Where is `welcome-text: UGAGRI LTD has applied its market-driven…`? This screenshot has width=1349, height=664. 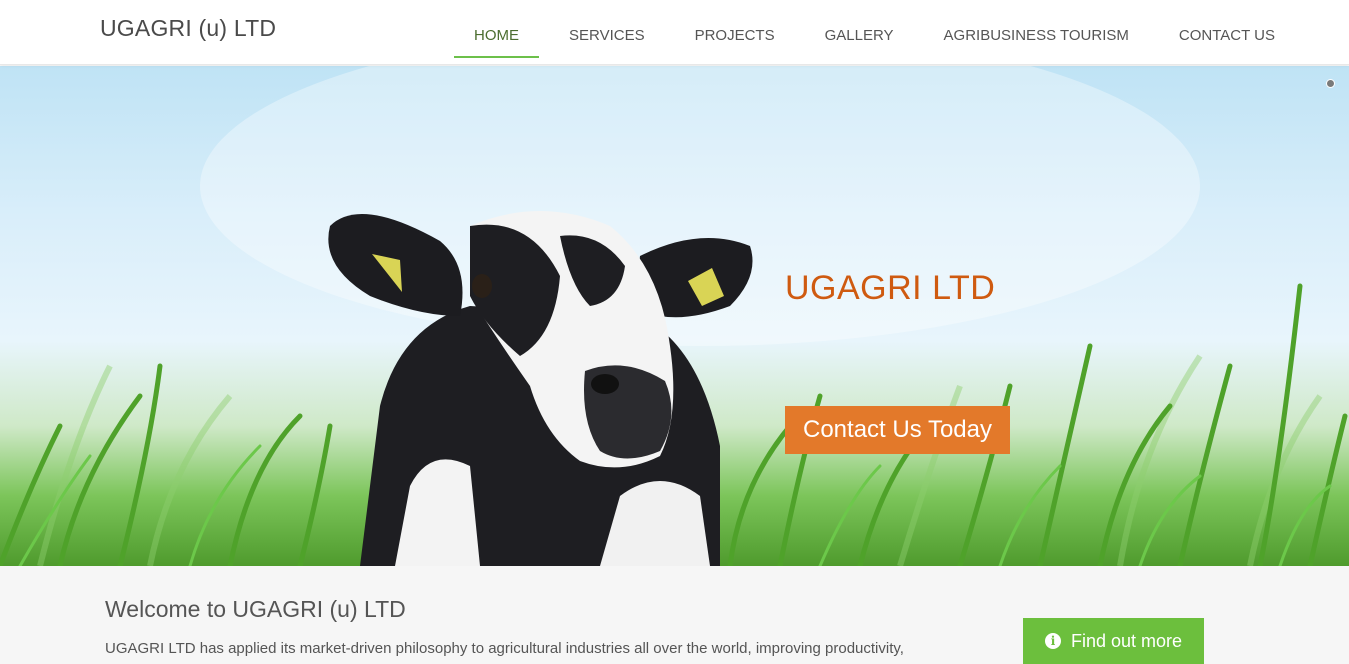
welcome-text: UGAGRI LTD has applied its market-driven… is located at coordinates (504, 648).